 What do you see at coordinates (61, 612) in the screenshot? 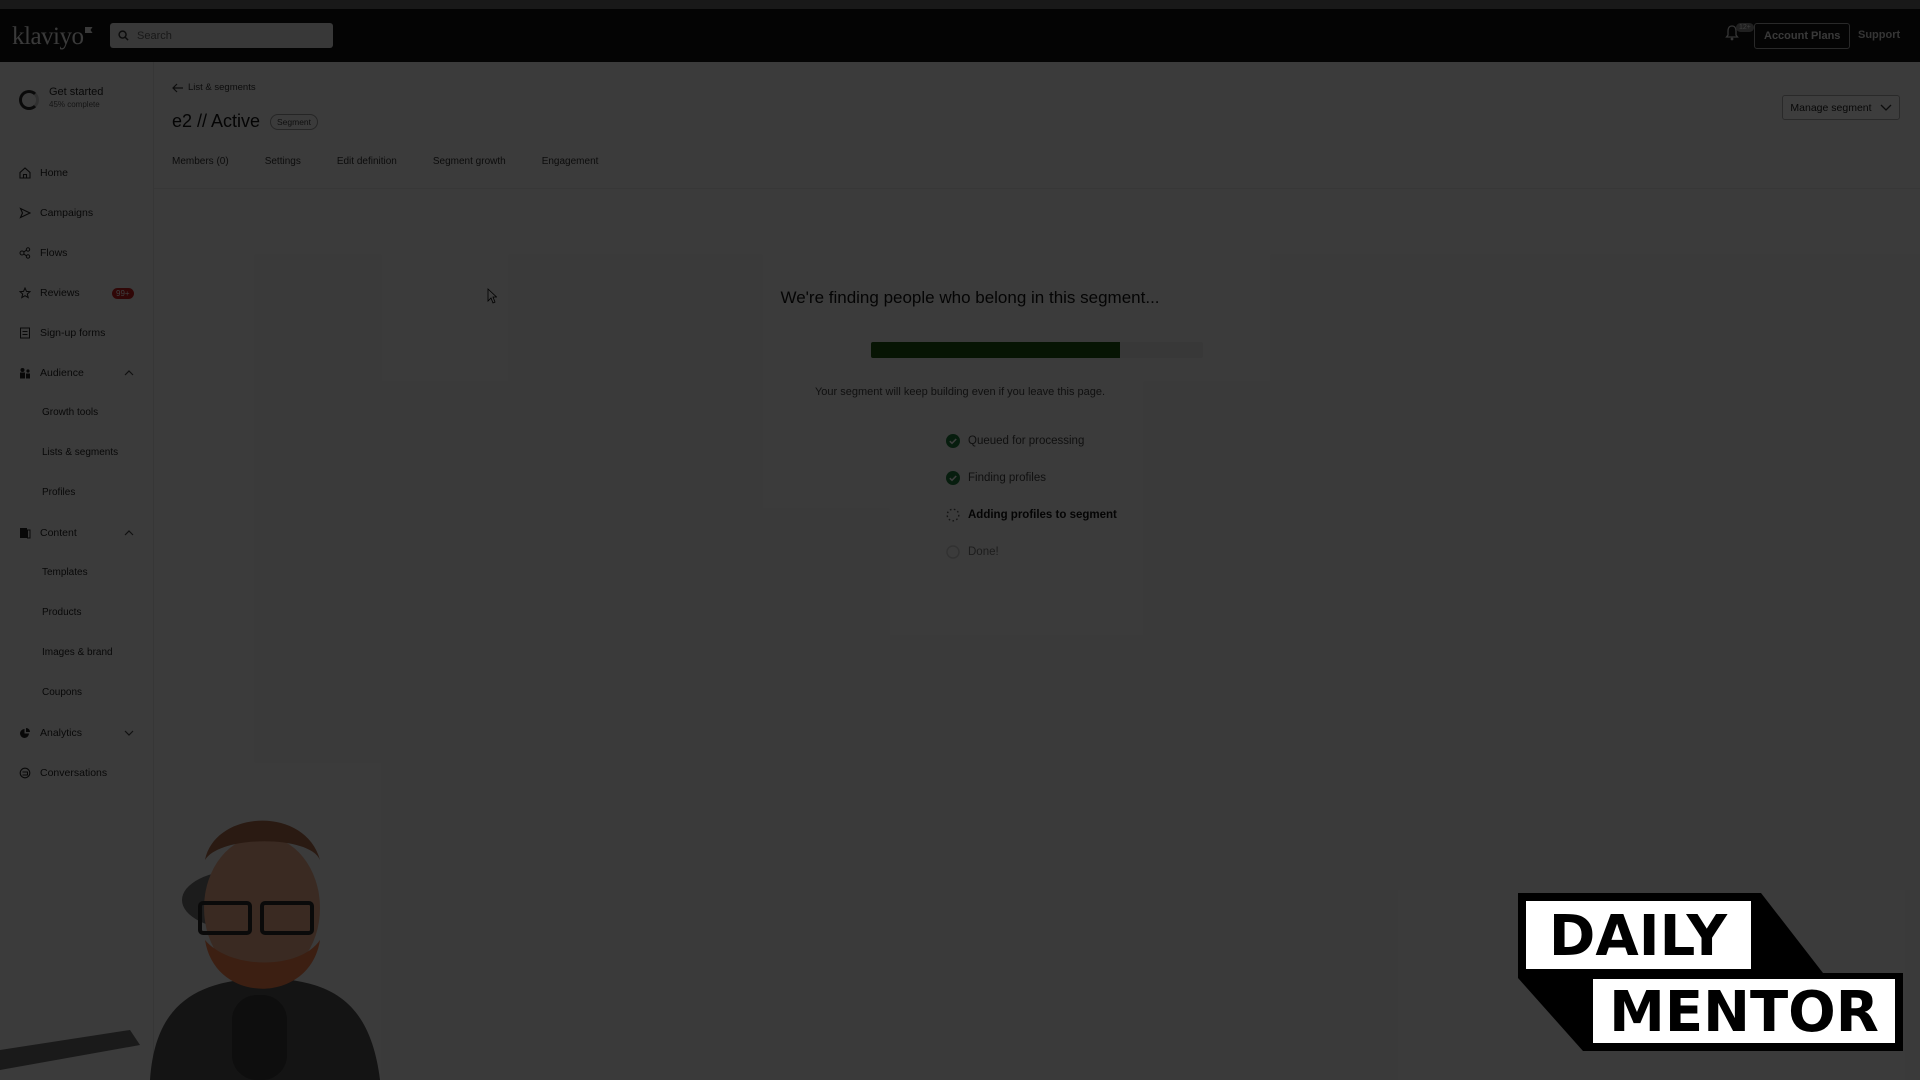
I see `sidebar-subitem-products: Products` at bounding box center [61, 612].